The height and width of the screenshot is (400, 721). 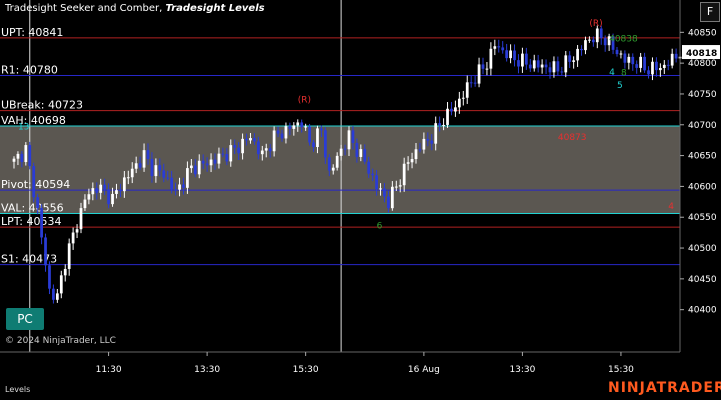 I want to click on chart-annotation-5: 13, so click(x=23, y=128).